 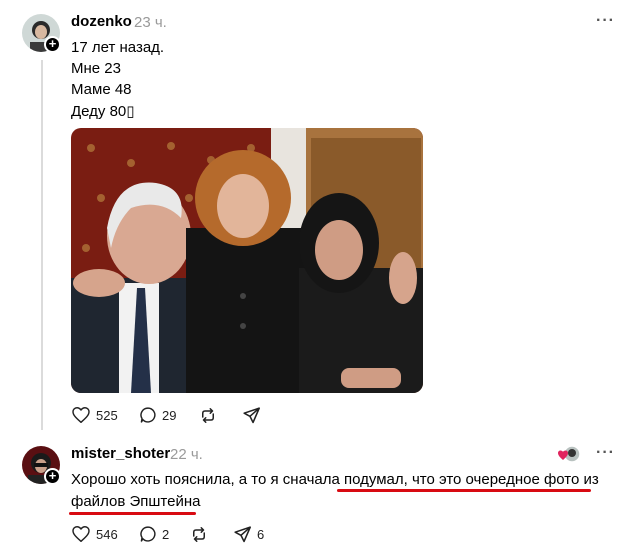 I want to click on reply-comment-button: 2, so click(x=154, y=534).